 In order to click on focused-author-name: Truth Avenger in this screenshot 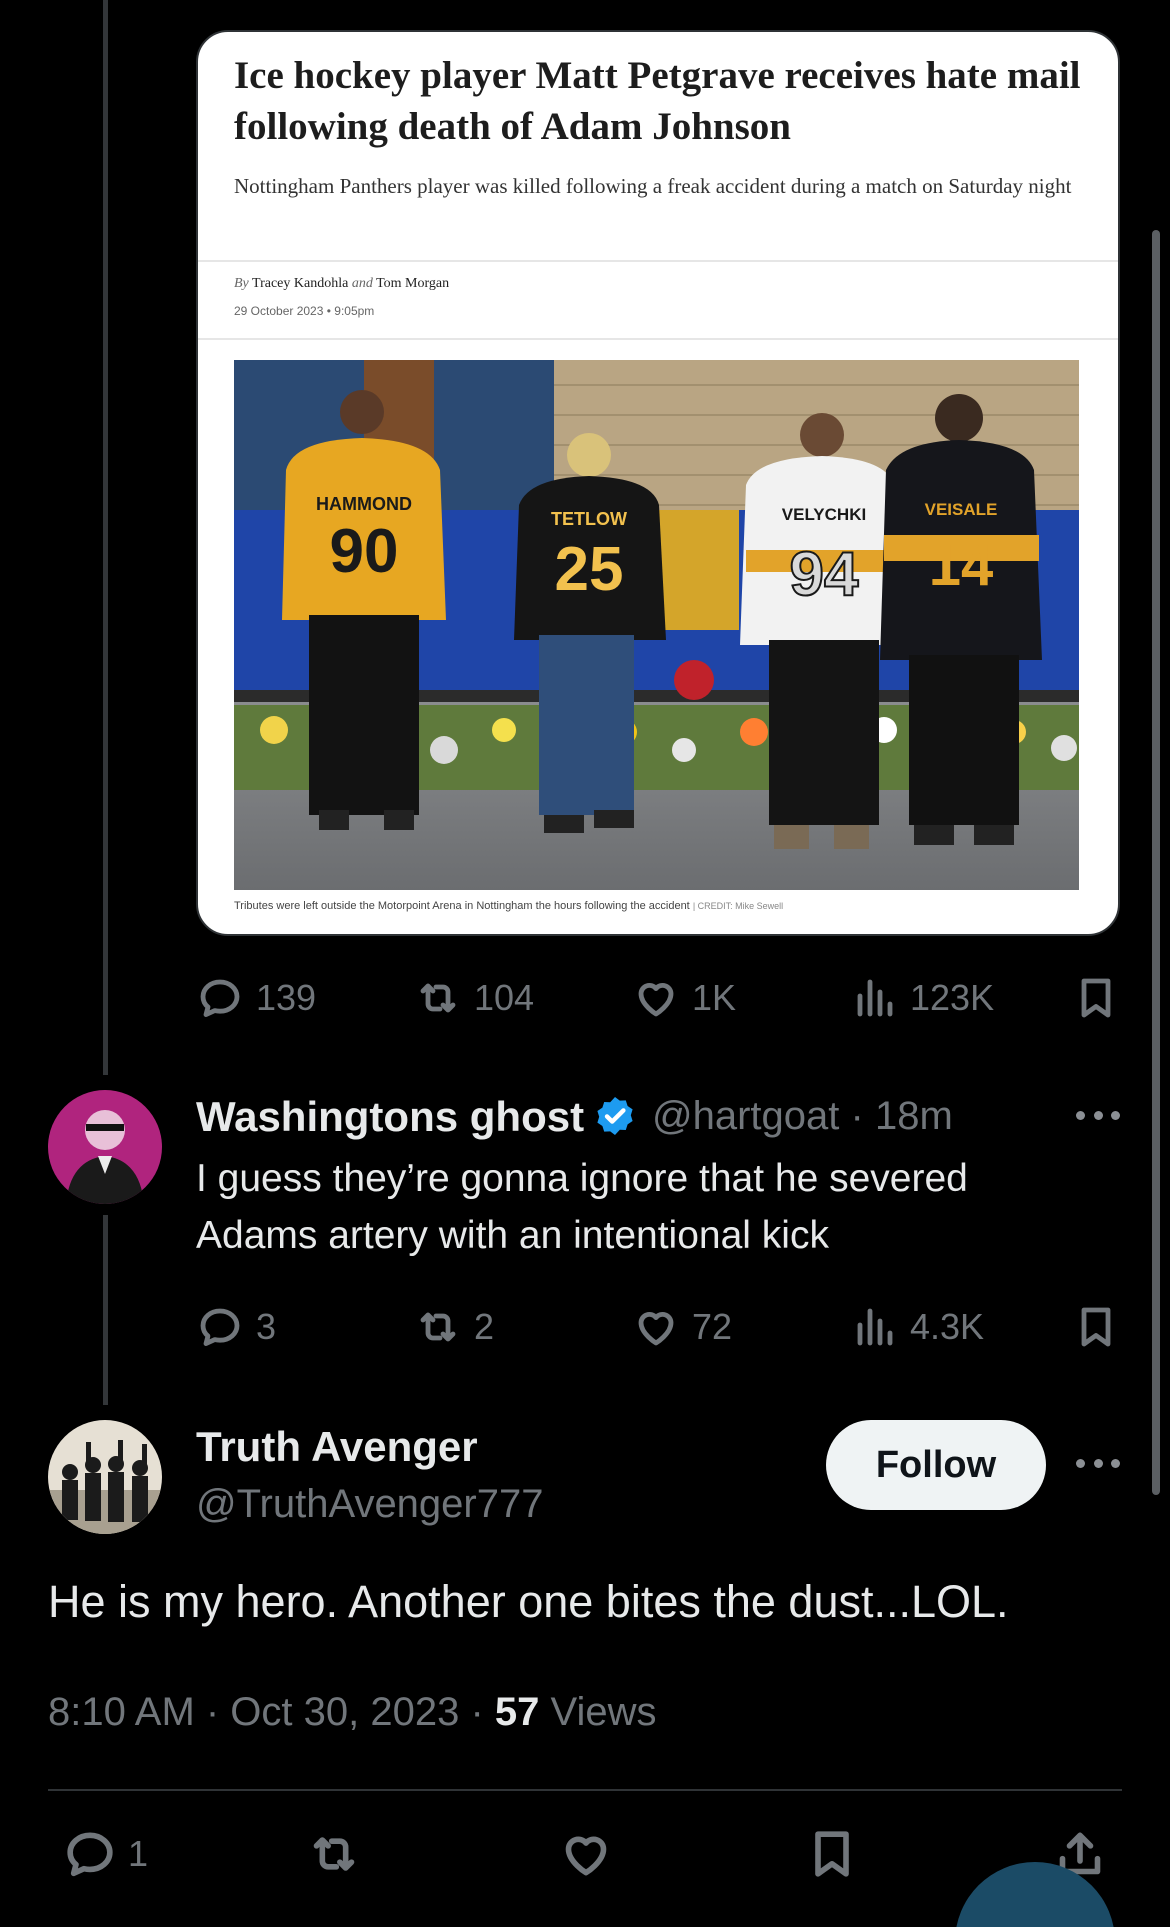, I will do `click(337, 1447)`.